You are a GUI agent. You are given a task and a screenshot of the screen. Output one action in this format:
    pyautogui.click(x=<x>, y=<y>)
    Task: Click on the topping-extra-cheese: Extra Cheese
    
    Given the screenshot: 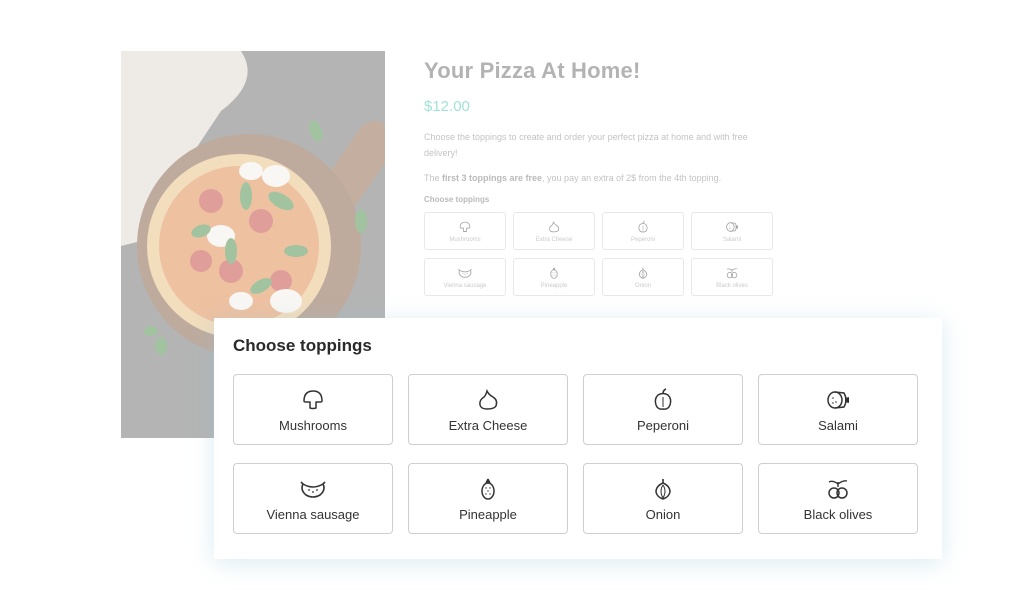 What is the action you would take?
    pyautogui.click(x=488, y=409)
    